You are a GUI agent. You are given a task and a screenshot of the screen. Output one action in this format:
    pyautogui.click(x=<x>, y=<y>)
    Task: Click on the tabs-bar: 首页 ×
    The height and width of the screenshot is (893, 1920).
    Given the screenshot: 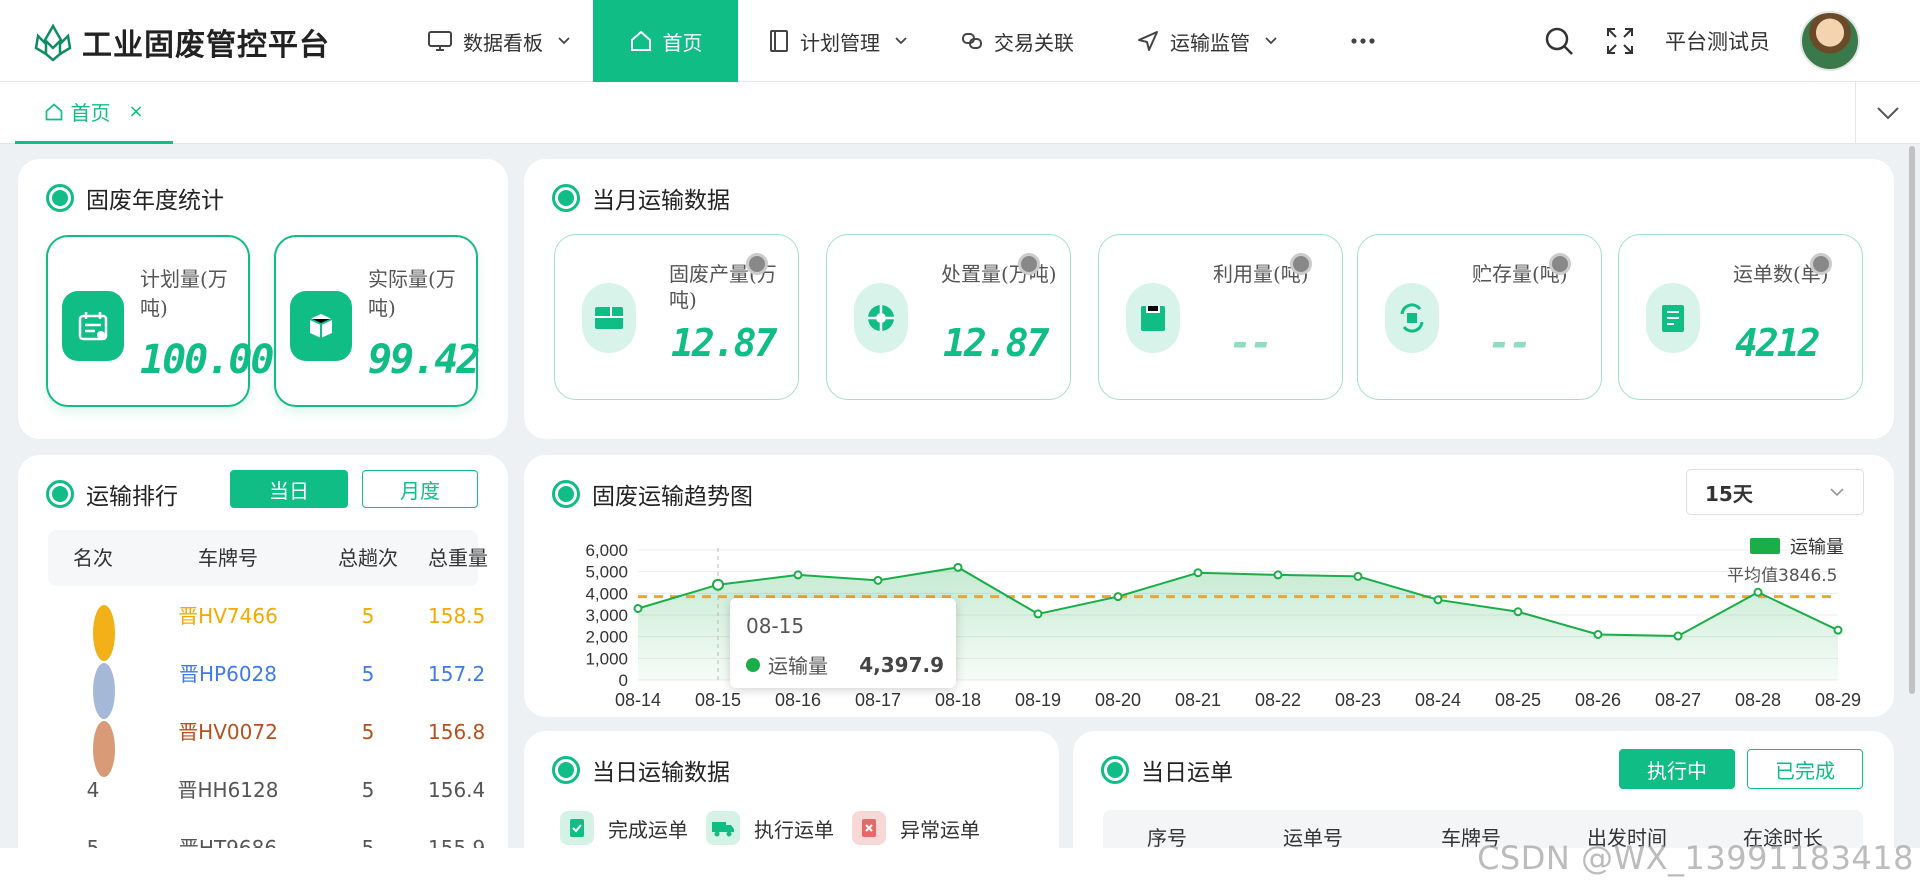 What is the action you would take?
    pyautogui.click(x=960, y=113)
    